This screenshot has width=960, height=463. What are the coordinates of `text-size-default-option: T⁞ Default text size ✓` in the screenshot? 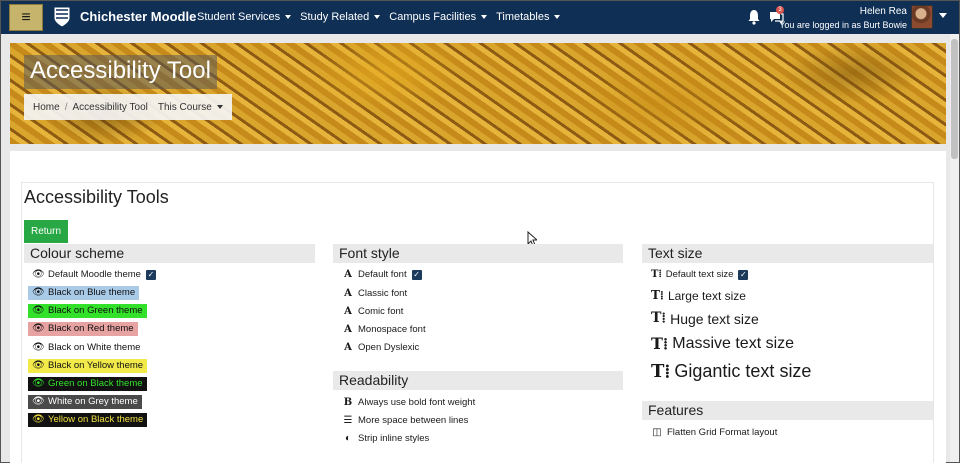 It's located at (700, 274).